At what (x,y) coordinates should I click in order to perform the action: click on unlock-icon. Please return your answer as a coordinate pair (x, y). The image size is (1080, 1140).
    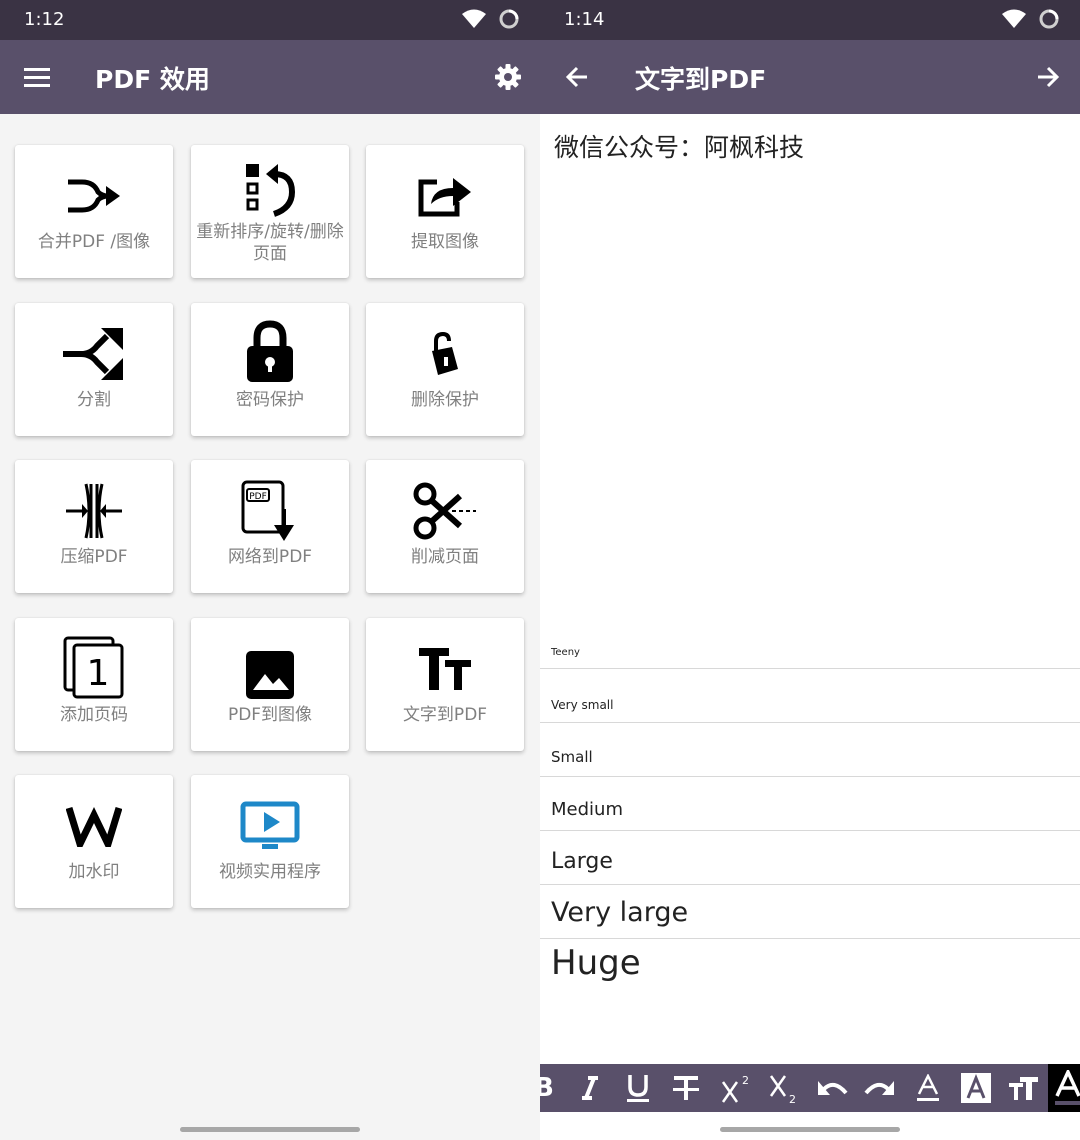
    Looking at the image, I should click on (445, 353).